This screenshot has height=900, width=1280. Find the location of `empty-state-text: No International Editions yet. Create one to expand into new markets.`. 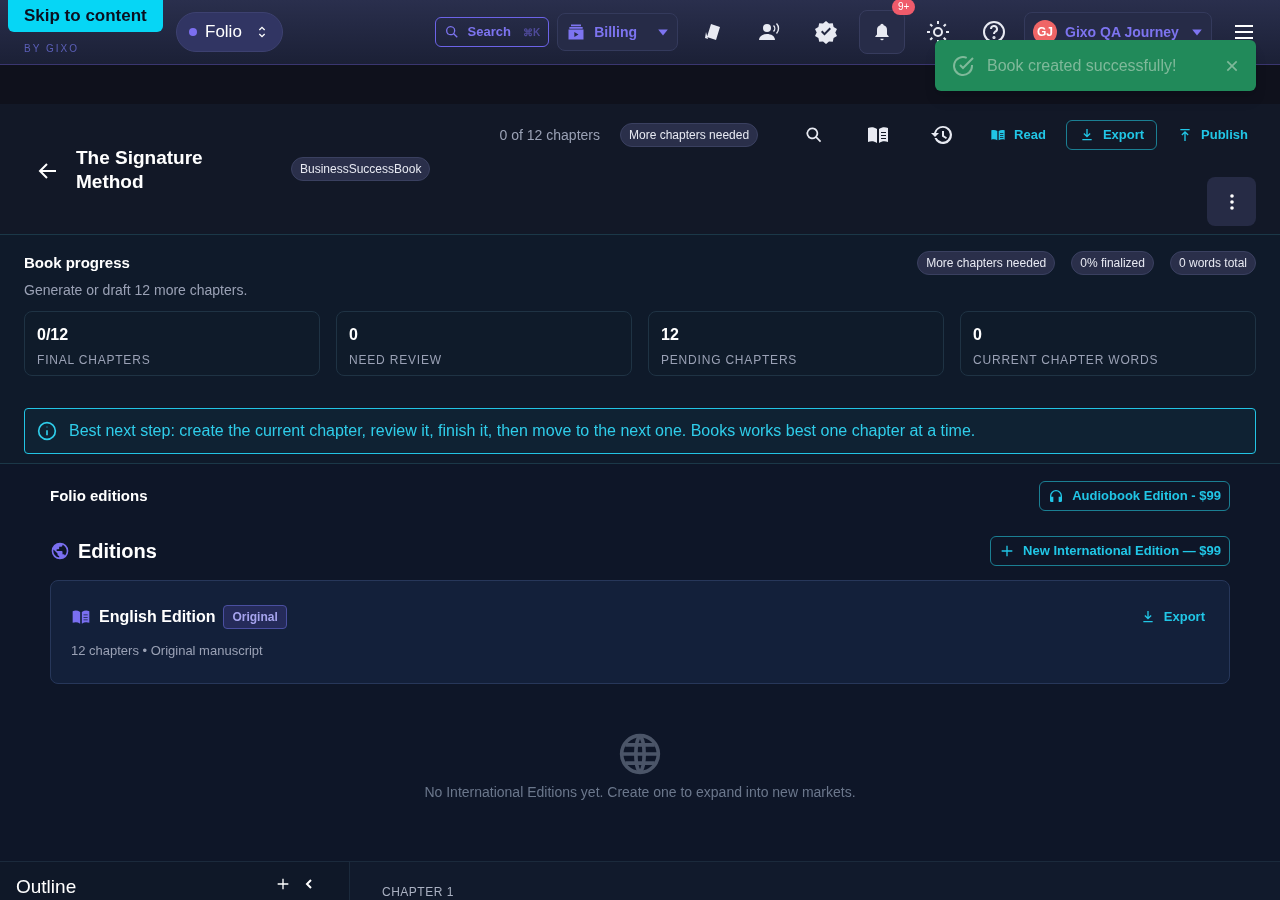

empty-state-text: No International Editions yet. Create one to expand into new markets. is located at coordinates (640, 792).